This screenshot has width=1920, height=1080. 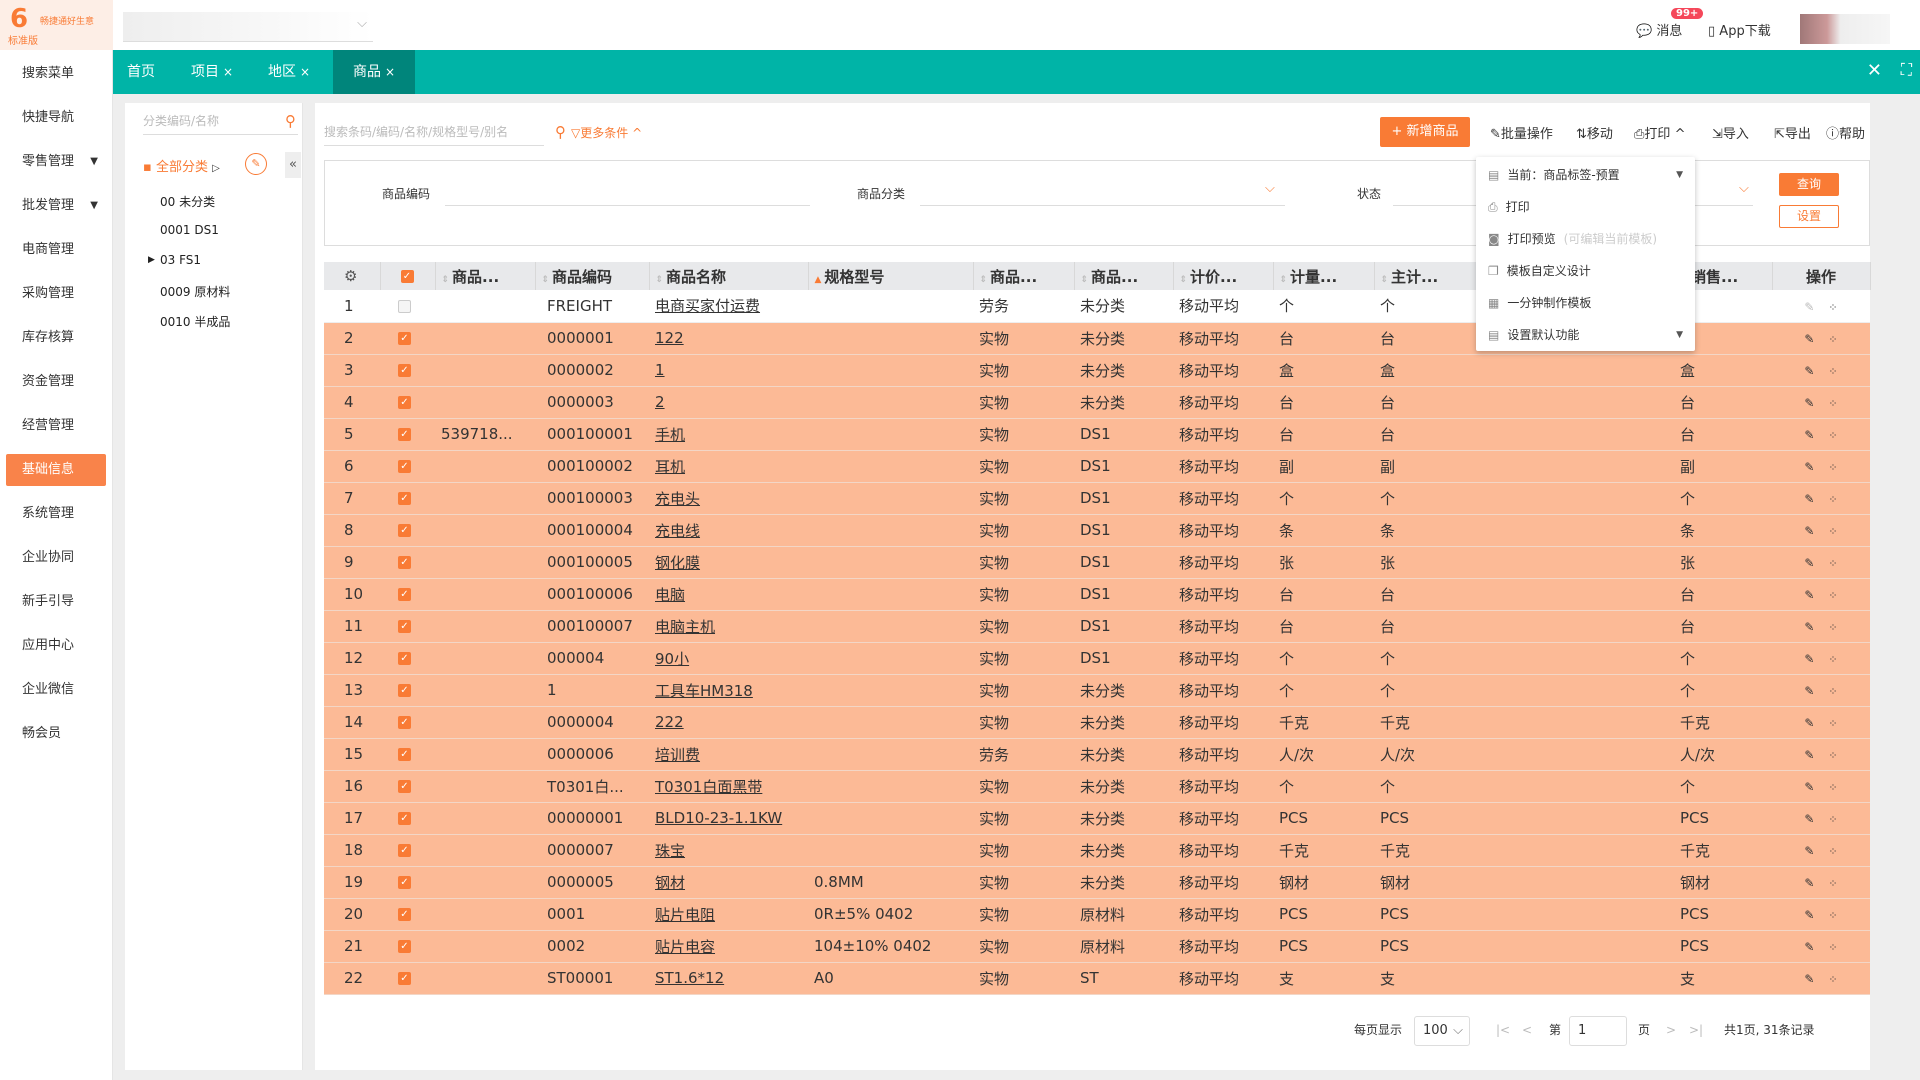 What do you see at coordinates (606, 132) in the screenshot?
I see `more-conditions-toggle: ▽更多条件 ^` at bounding box center [606, 132].